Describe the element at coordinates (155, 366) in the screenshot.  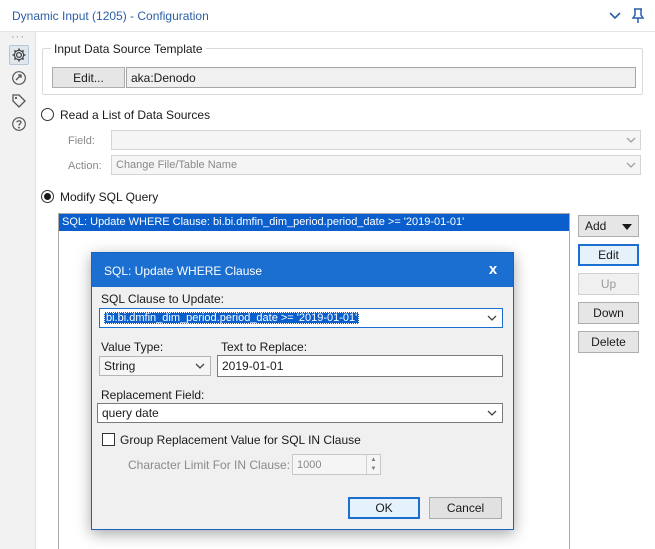
I see `value-type-dropdown: String` at that location.